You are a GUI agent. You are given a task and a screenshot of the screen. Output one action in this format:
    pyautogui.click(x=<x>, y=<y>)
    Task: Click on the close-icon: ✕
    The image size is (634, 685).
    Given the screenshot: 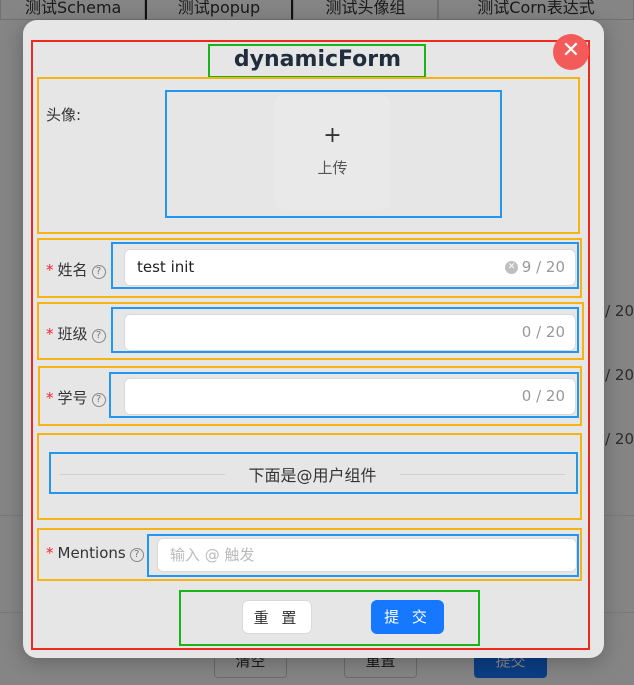 What is the action you would take?
    pyautogui.click(x=571, y=52)
    